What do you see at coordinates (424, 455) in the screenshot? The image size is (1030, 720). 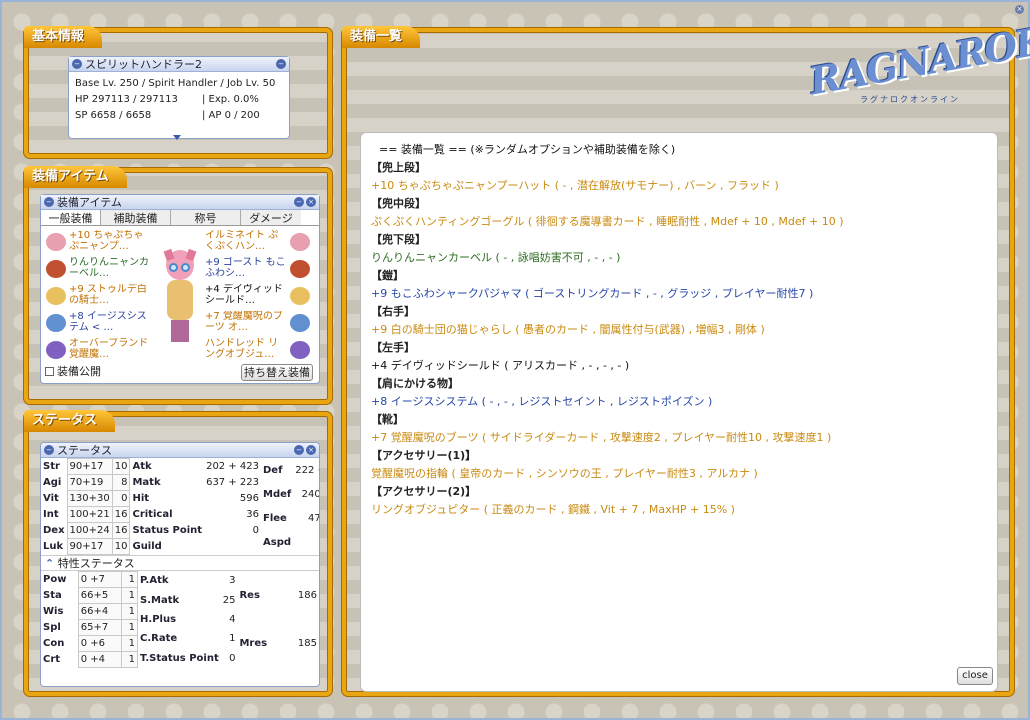 I see `equip-slot-heading: 【アクセサリー(1)】` at bounding box center [424, 455].